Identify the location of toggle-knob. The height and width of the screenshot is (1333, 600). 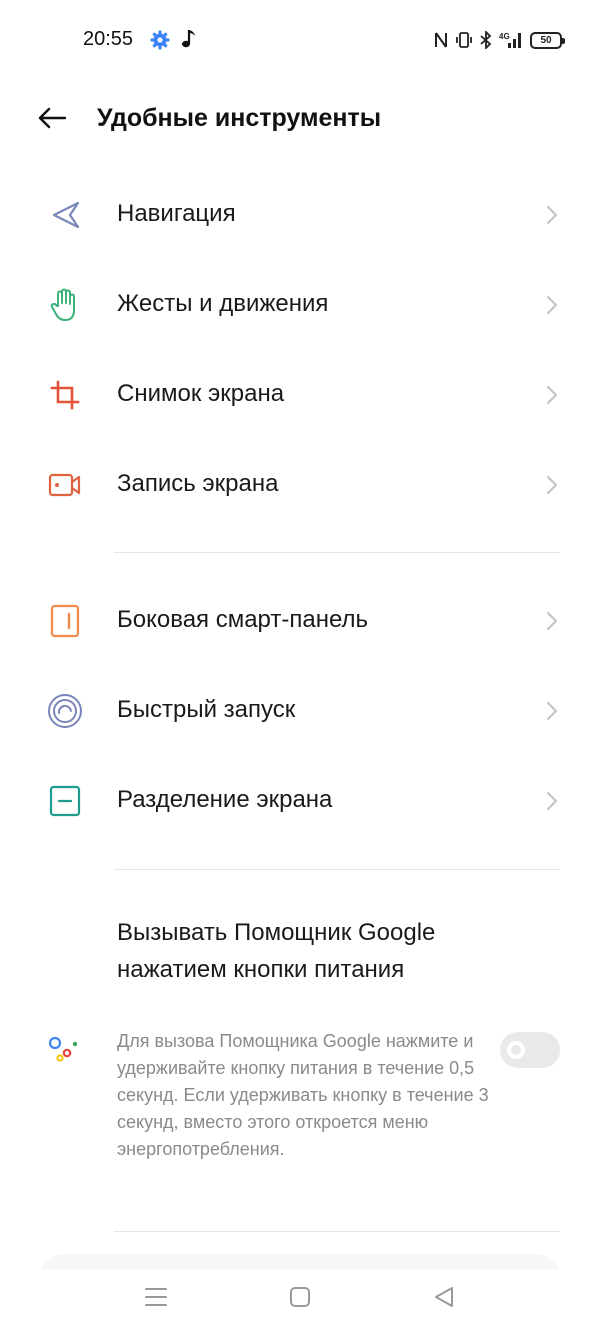
(516, 1050).